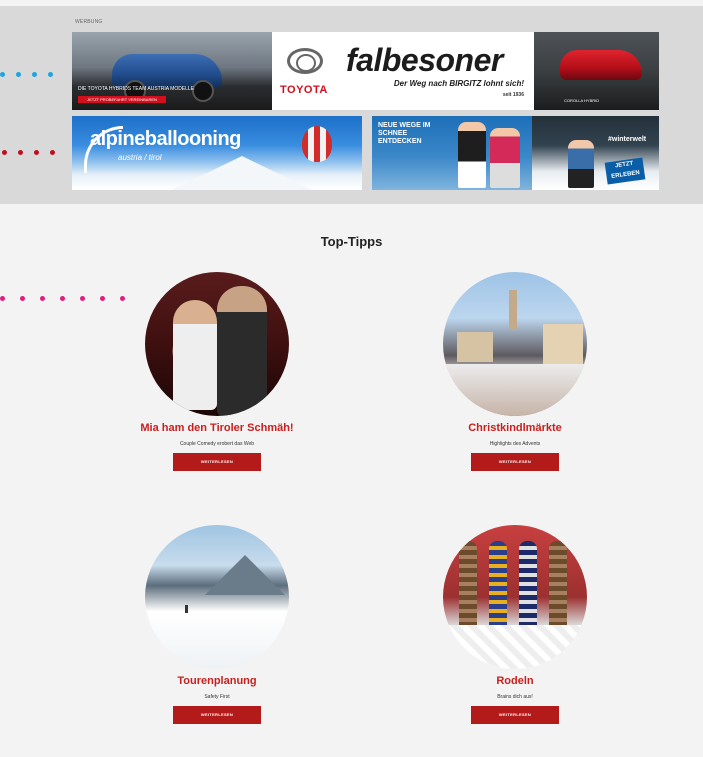 The image size is (703, 757). Describe the element at coordinates (458, 83) in the screenshot. I see `dealer-slogan: Der Weg nach BIRGITZ lohnt sich!` at that location.